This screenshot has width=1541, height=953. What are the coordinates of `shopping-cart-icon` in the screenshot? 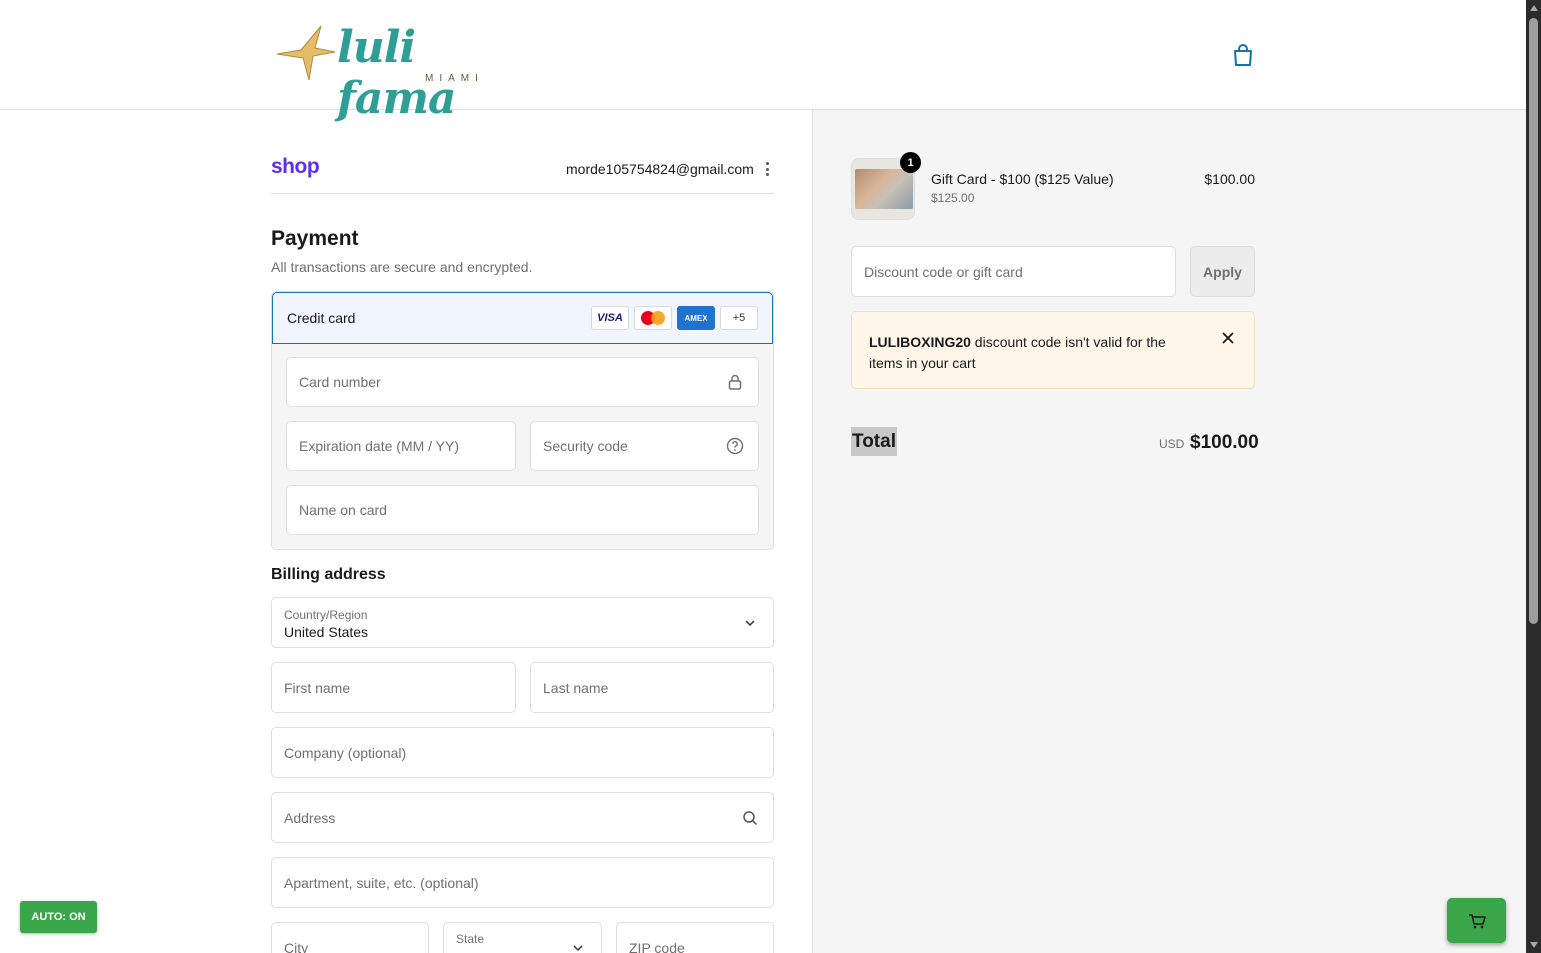 It's located at (1477, 920).